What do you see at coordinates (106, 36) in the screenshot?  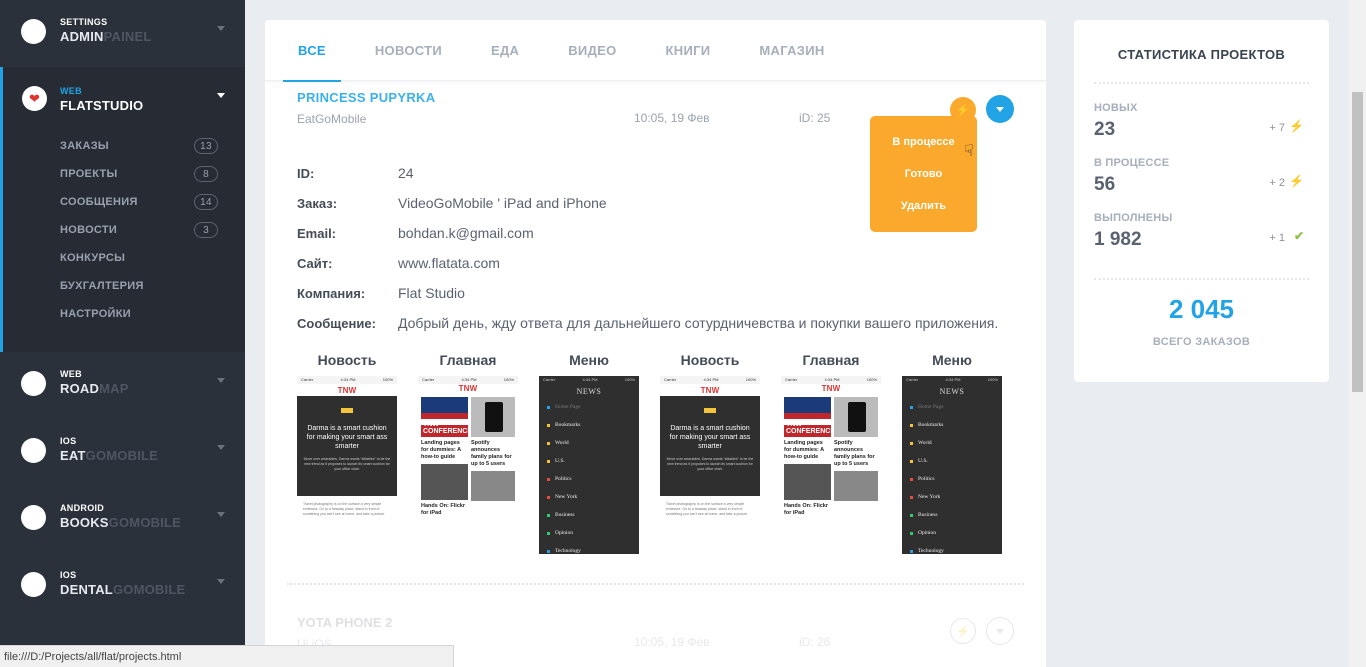 I see `project-name: ADMINPAINEL` at bounding box center [106, 36].